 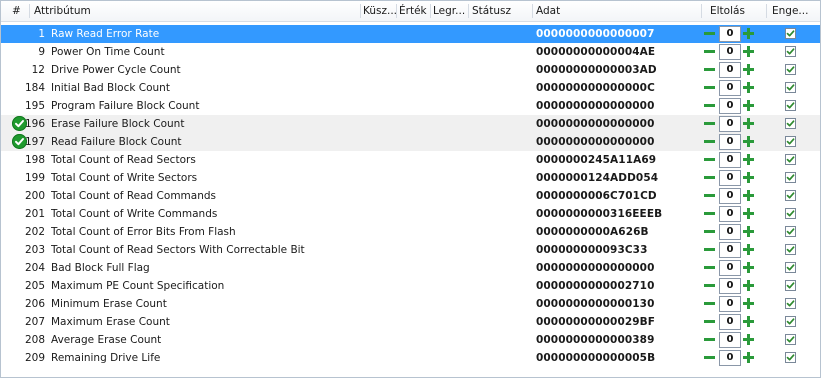 What do you see at coordinates (501, 11) in the screenshot?
I see `header-status: Státusz` at bounding box center [501, 11].